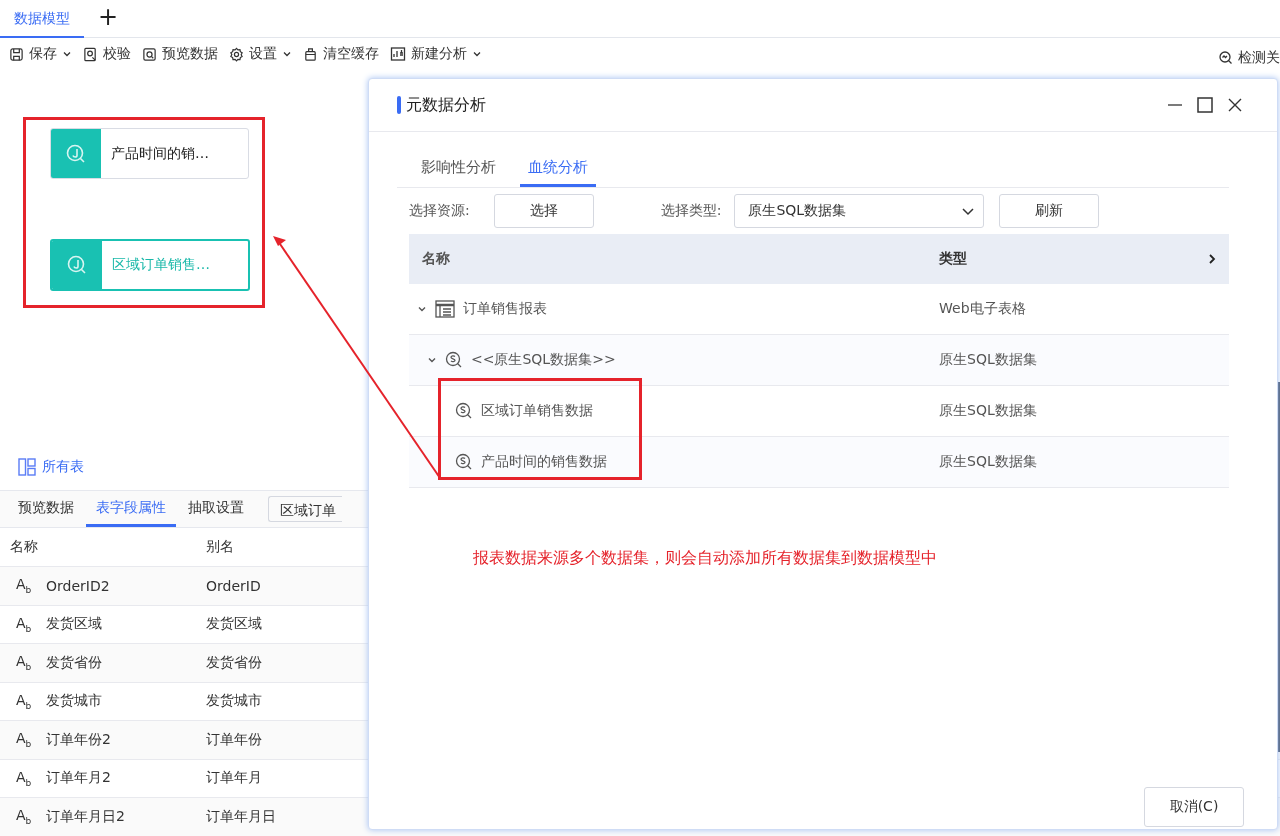 Image resolution: width=1280 pixels, height=836 pixels. I want to click on preview-icon, so click(149, 54).